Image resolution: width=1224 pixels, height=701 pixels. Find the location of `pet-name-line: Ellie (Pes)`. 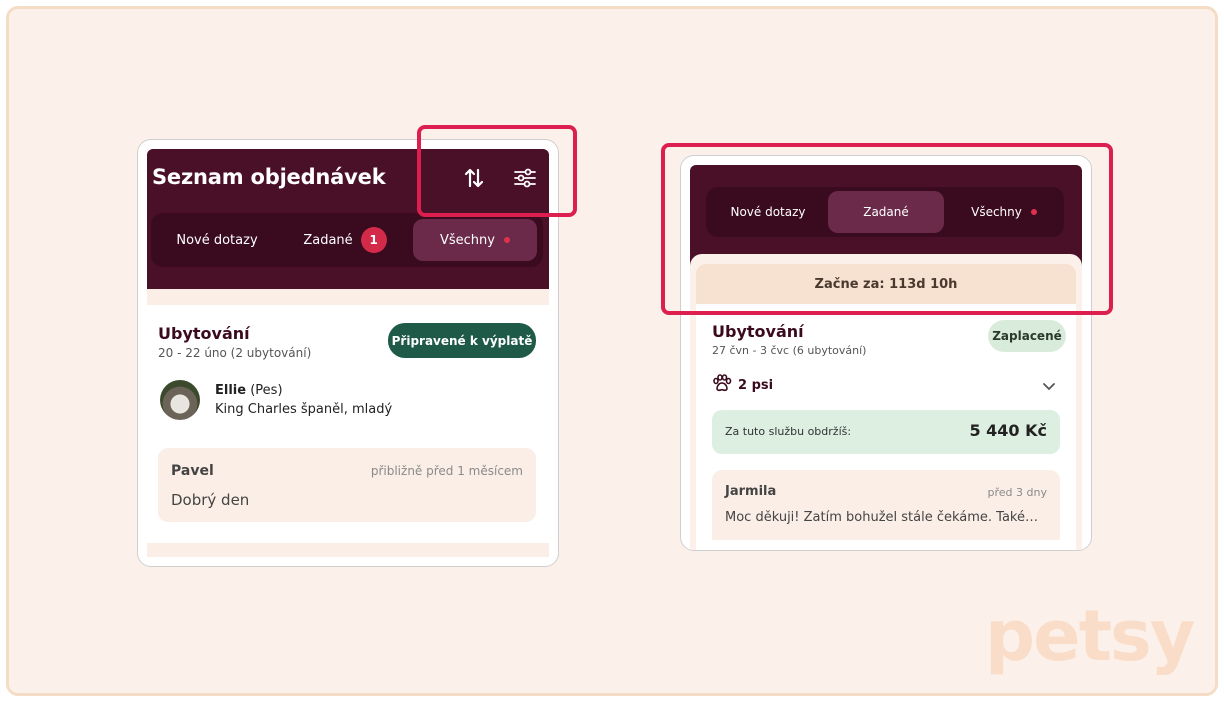

pet-name-line: Ellie (Pes) is located at coordinates (249, 390).